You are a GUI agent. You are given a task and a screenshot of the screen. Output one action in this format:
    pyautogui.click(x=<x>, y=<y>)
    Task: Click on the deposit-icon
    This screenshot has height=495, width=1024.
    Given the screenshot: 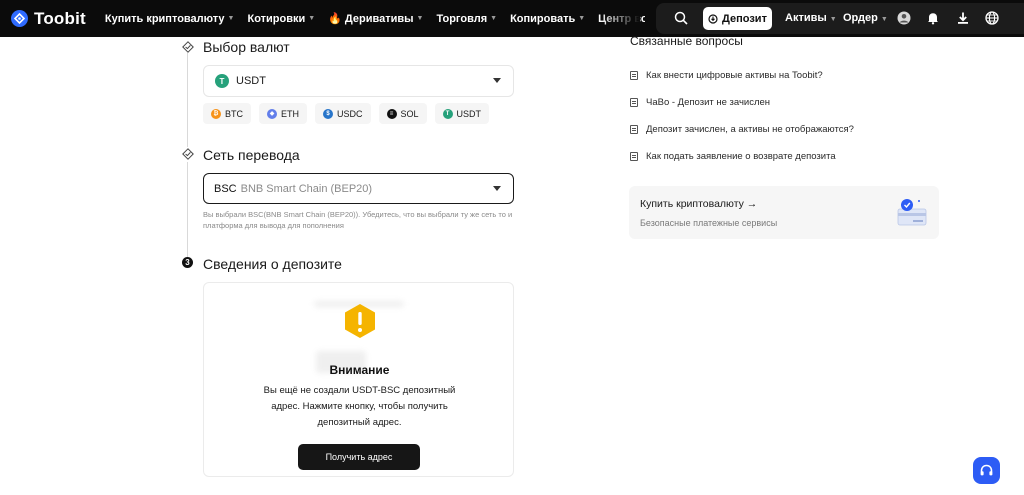 What is the action you would take?
    pyautogui.click(x=713, y=18)
    